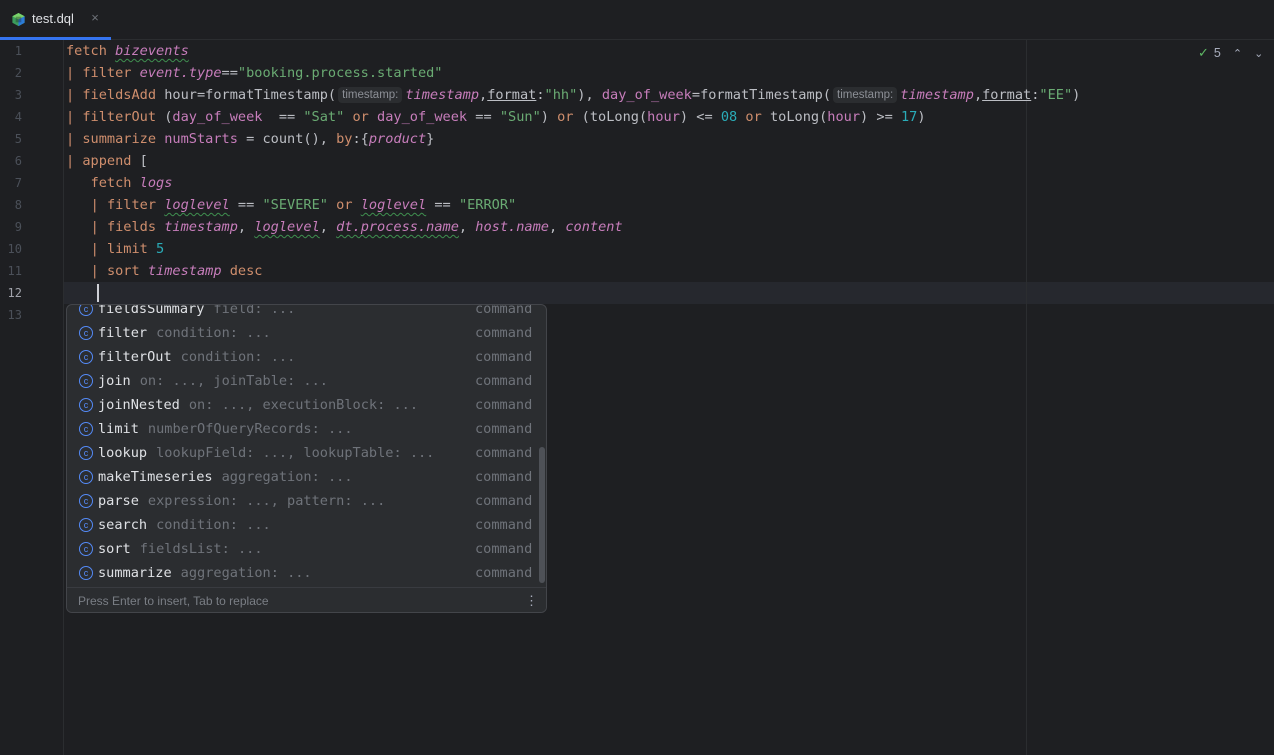 The height and width of the screenshot is (755, 1274). I want to click on line-number: 6, so click(18, 161).